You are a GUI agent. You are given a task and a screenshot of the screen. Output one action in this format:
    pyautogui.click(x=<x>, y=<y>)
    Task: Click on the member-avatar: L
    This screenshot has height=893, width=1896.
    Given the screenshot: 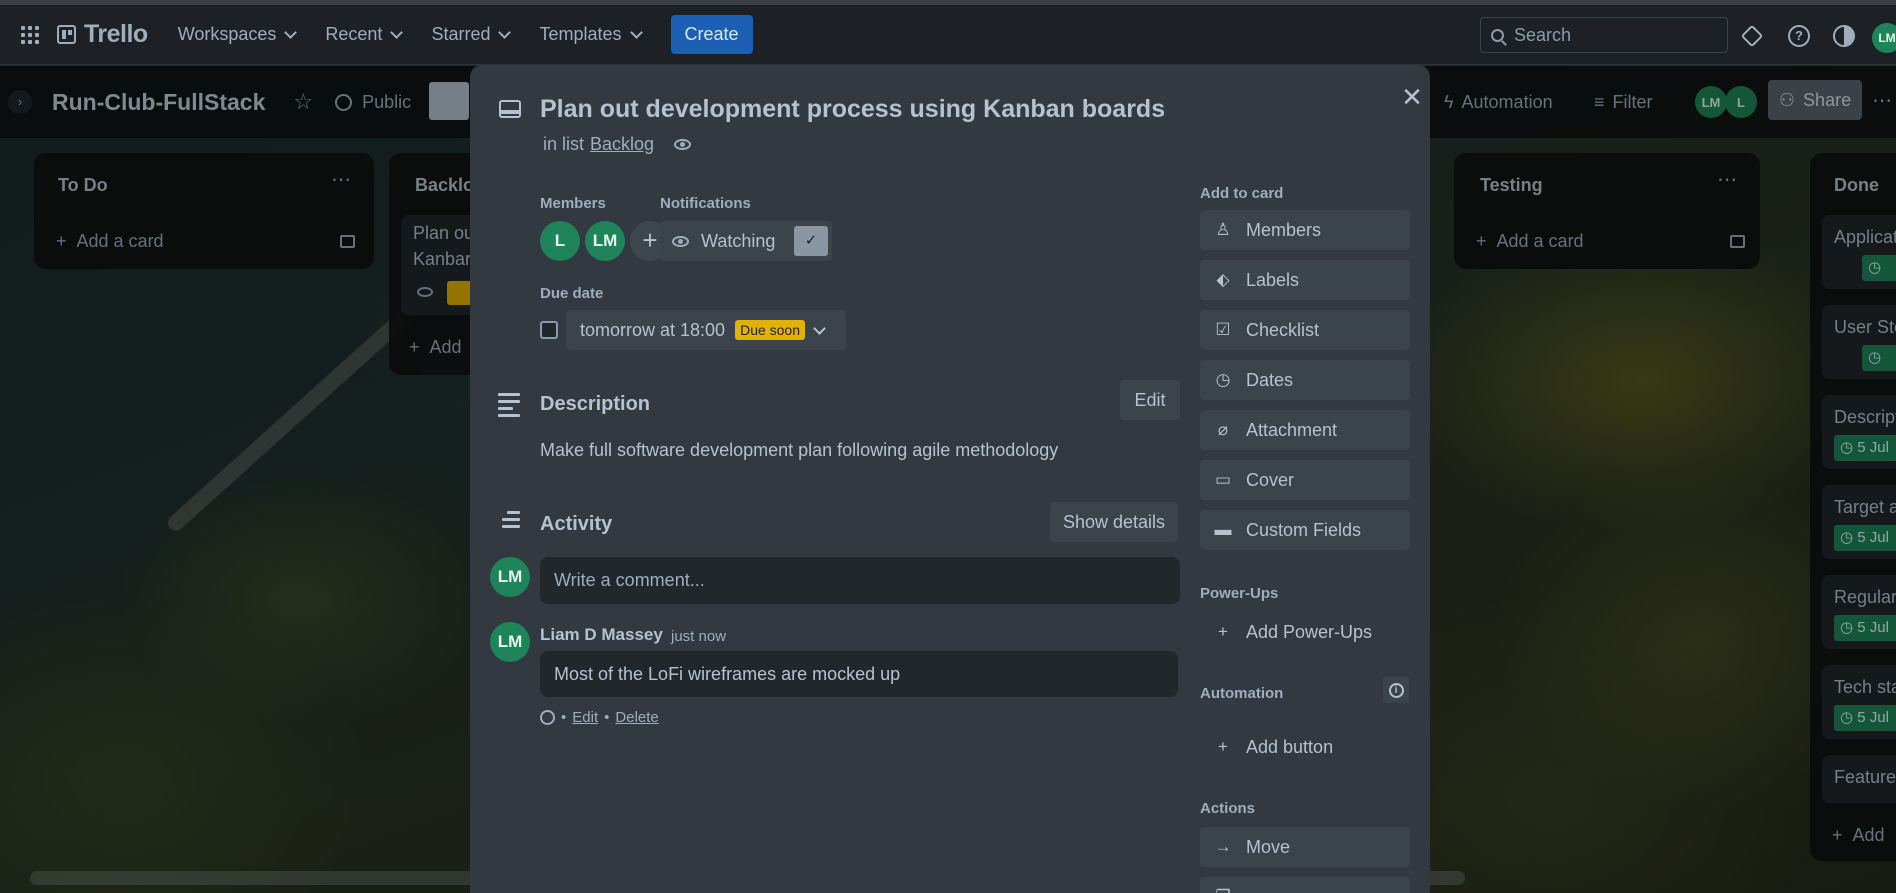 What is the action you would take?
    pyautogui.click(x=560, y=241)
    